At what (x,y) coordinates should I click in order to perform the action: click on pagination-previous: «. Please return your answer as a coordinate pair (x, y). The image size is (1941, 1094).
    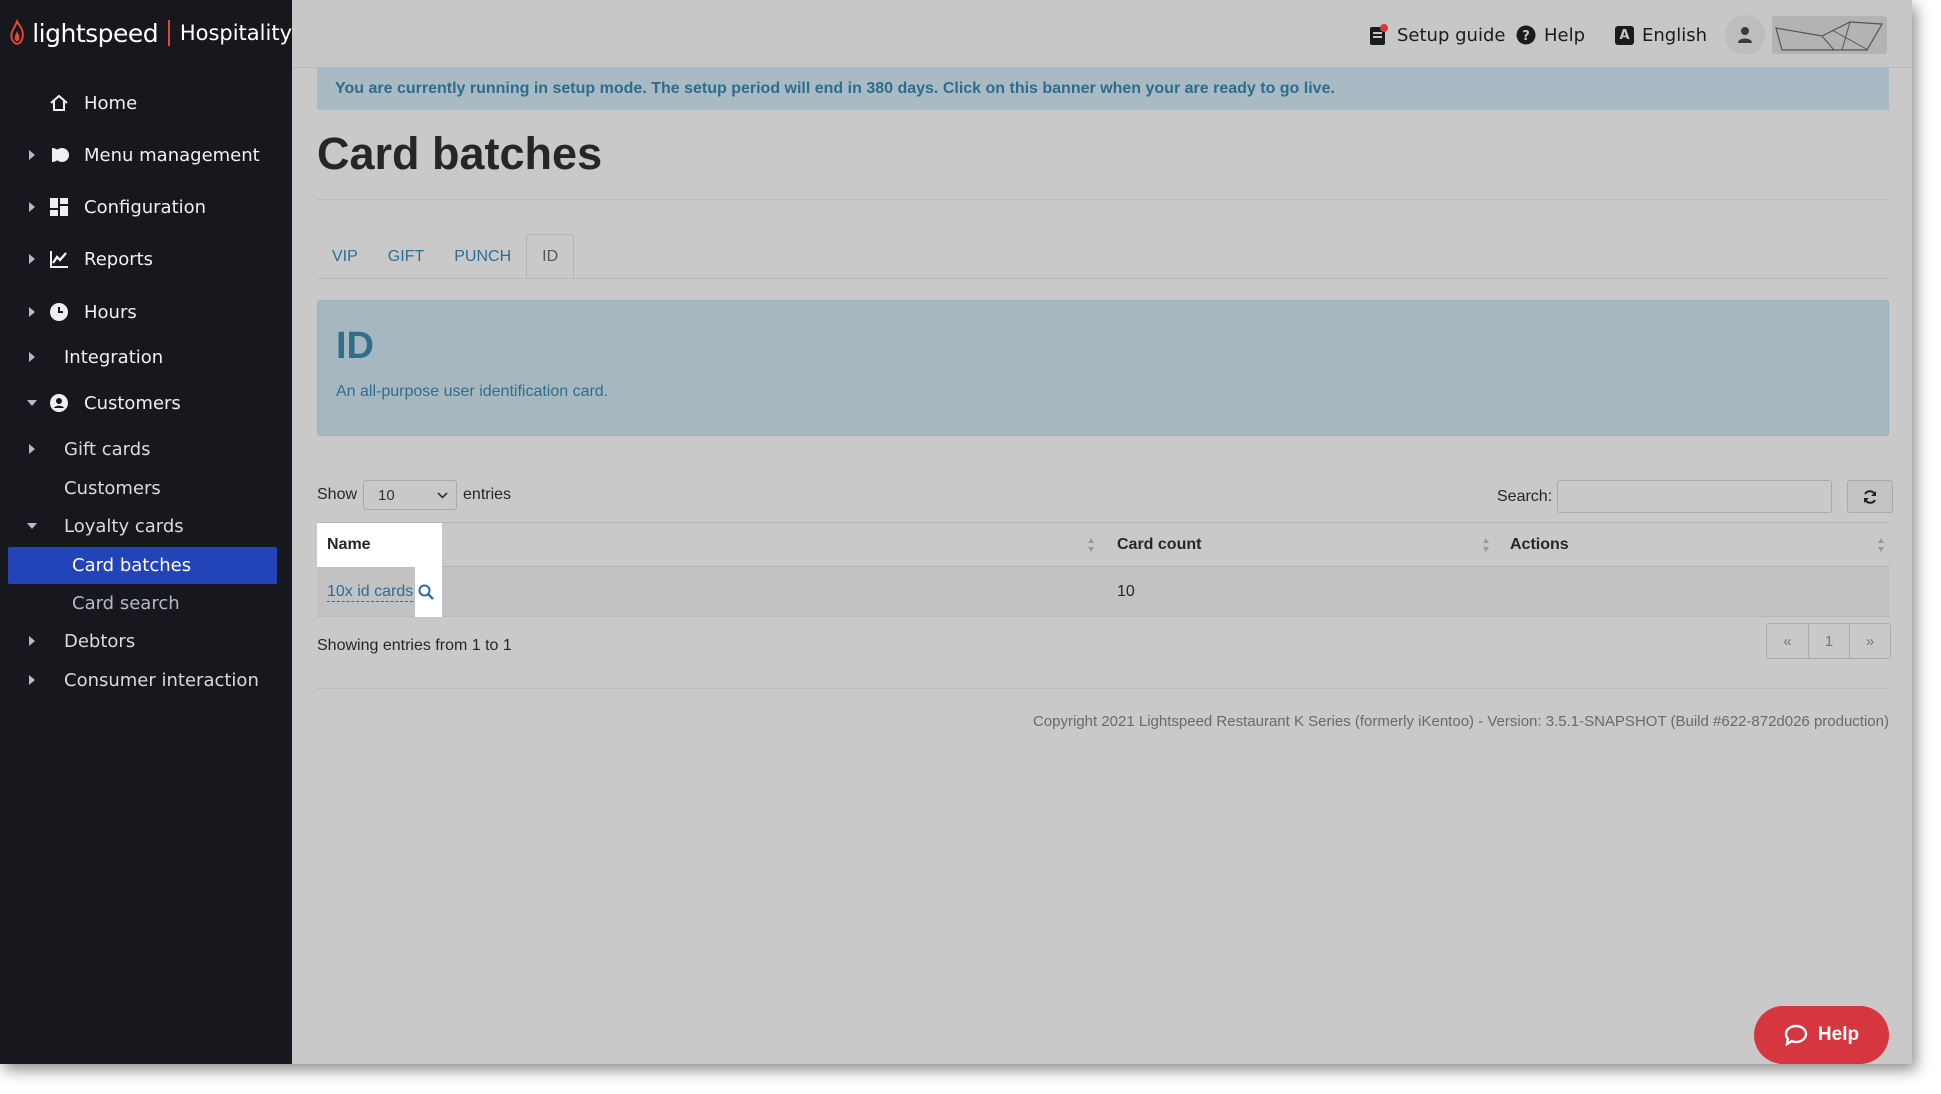
    Looking at the image, I should click on (1787, 641).